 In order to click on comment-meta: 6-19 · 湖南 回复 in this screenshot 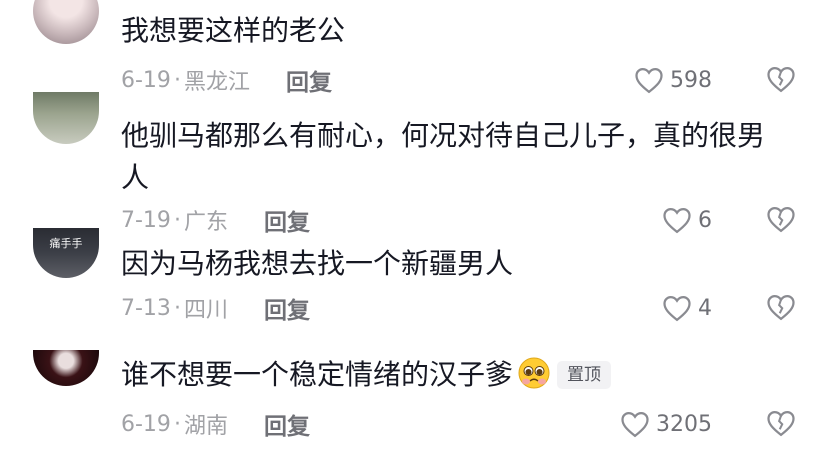, I will do `click(215, 424)`.